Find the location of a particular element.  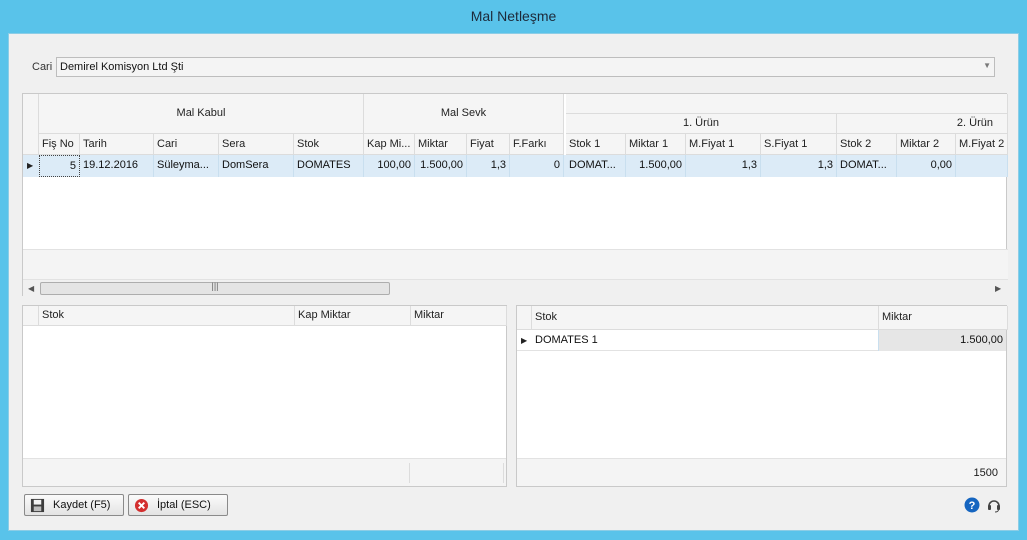

main-grid-footer is located at coordinates (515, 264).